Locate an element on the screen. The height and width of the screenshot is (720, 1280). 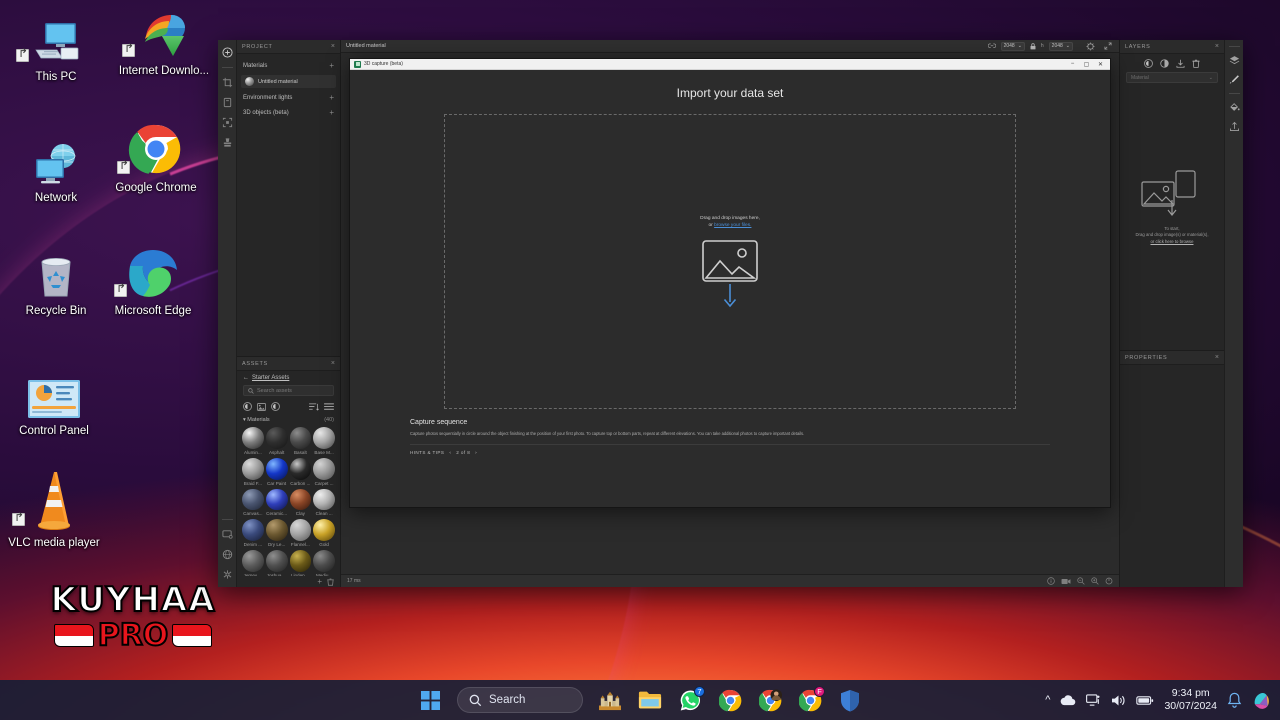
hints-next-button: › is located at coordinates (476, 452).